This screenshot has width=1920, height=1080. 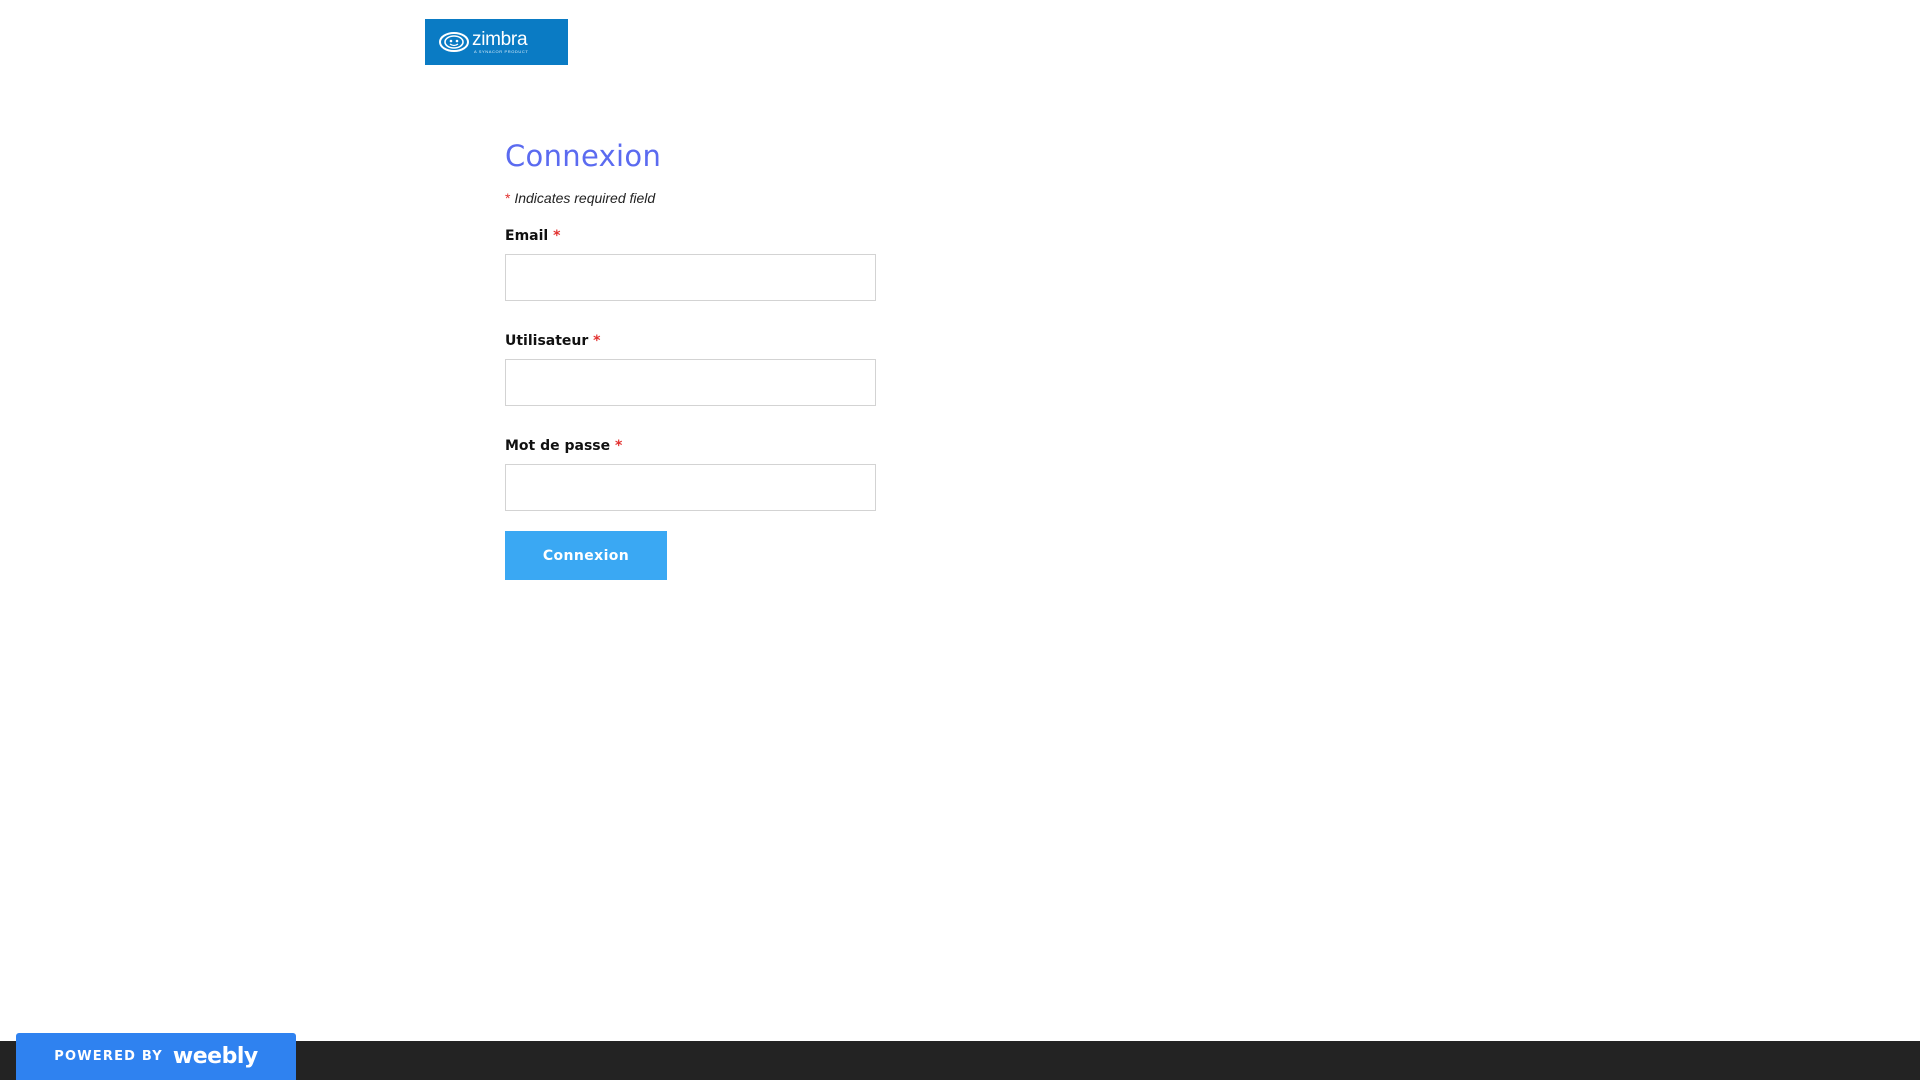 I want to click on form-title: Connexion, so click(x=583, y=156).